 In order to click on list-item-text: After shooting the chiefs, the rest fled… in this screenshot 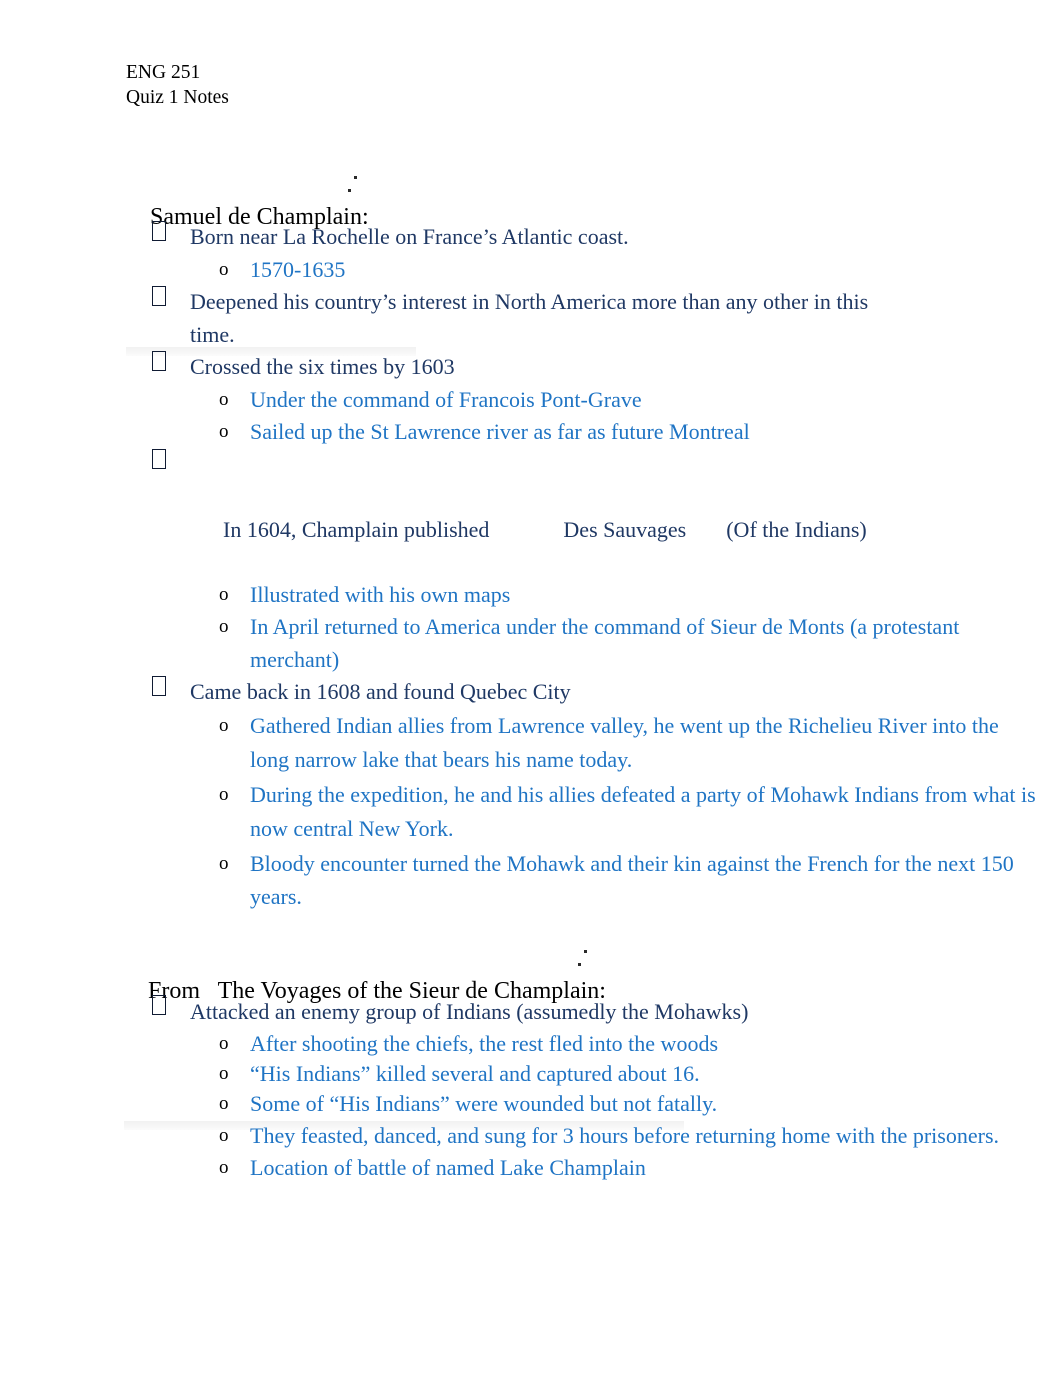, I will do `click(484, 1043)`.